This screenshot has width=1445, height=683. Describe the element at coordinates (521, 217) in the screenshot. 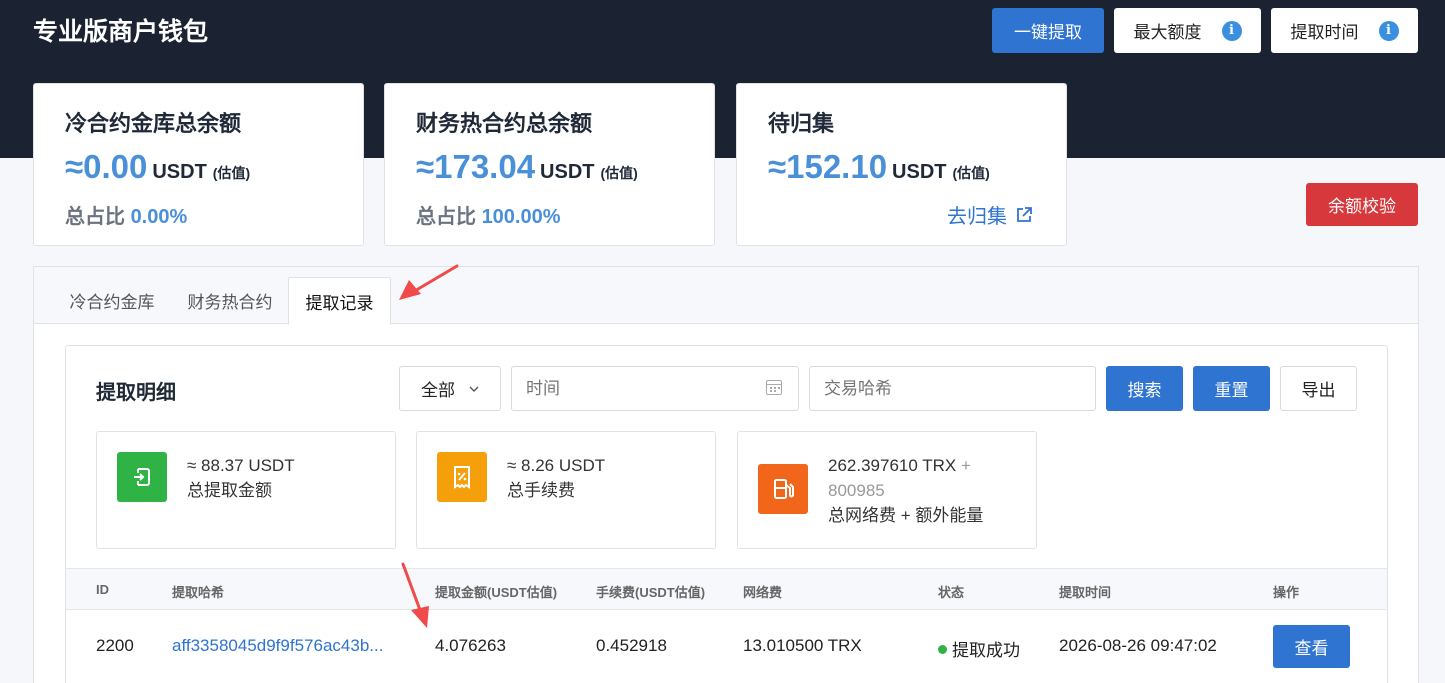

I see `ratio-value: 100.00%` at that location.